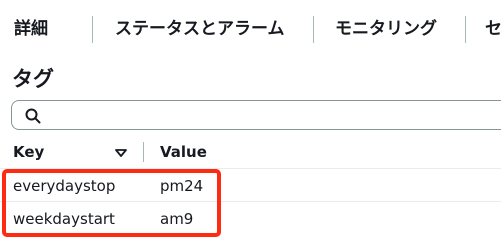 The image size is (501, 247). What do you see at coordinates (33, 116) in the screenshot?
I see `search-icon` at bounding box center [33, 116].